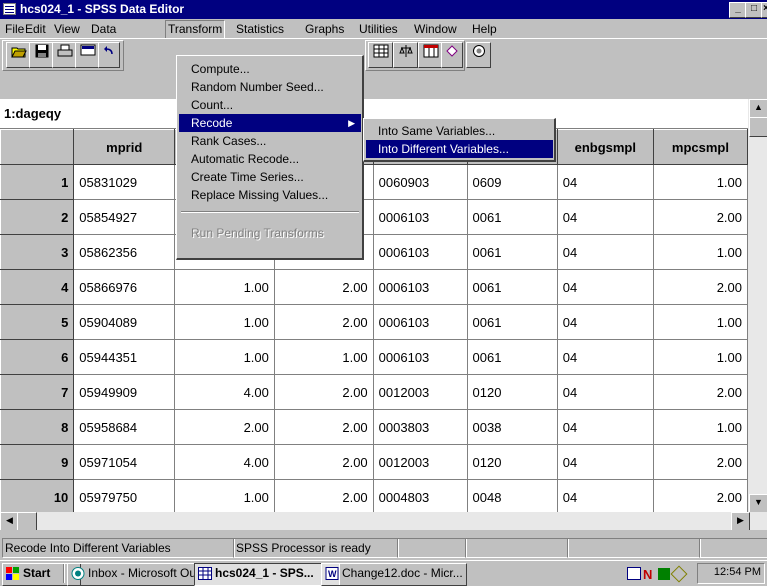 This screenshot has width=767, height=586. Describe the element at coordinates (757, 306) in the screenshot. I see `vertical-scrollbar: ▲ ▼` at that location.